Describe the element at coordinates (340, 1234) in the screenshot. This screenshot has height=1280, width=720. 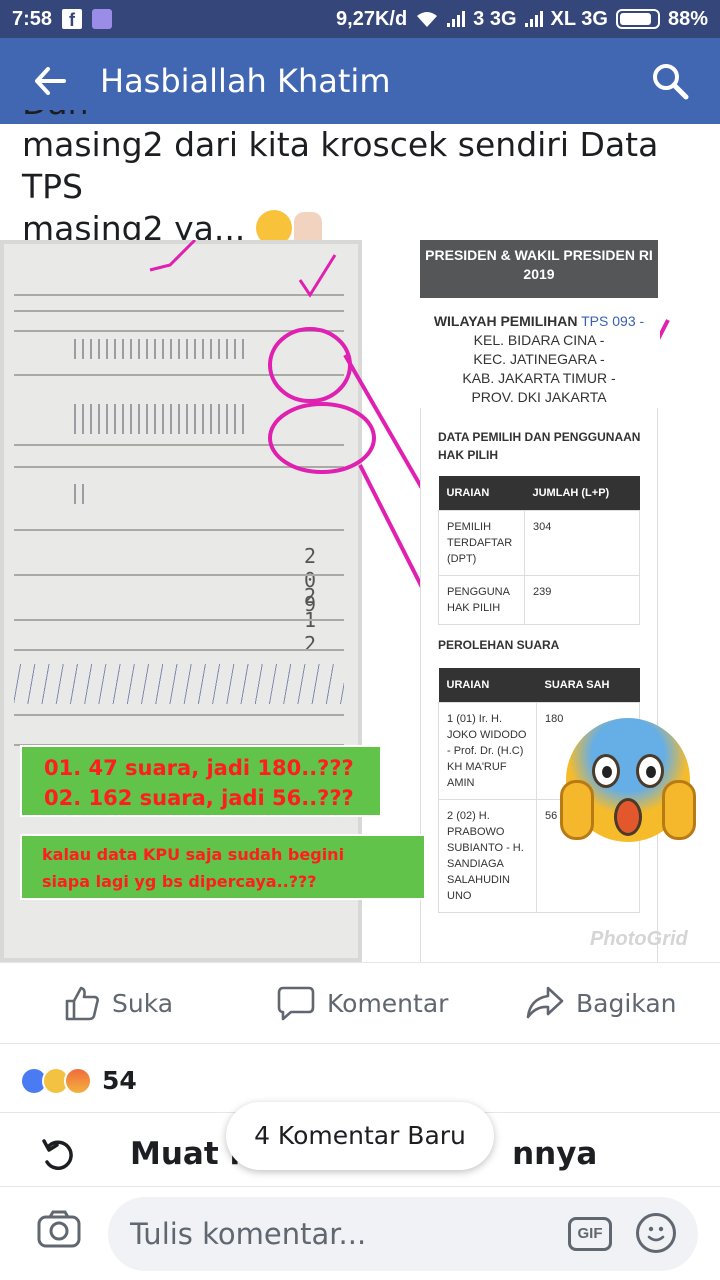
I see `comment-input` at that location.